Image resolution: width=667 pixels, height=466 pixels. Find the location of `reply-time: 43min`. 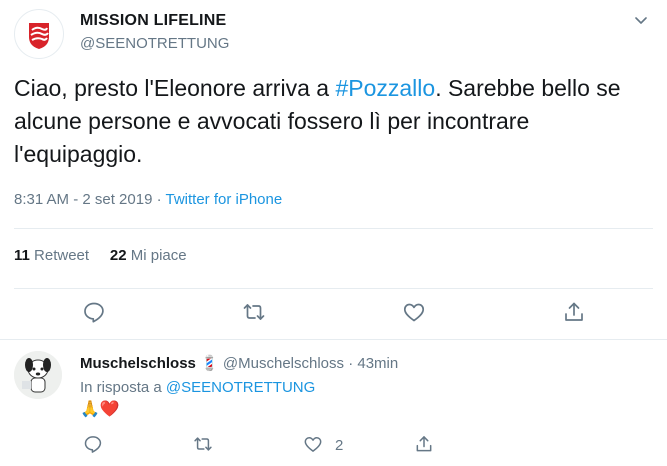

reply-time: 43min is located at coordinates (377, 363).